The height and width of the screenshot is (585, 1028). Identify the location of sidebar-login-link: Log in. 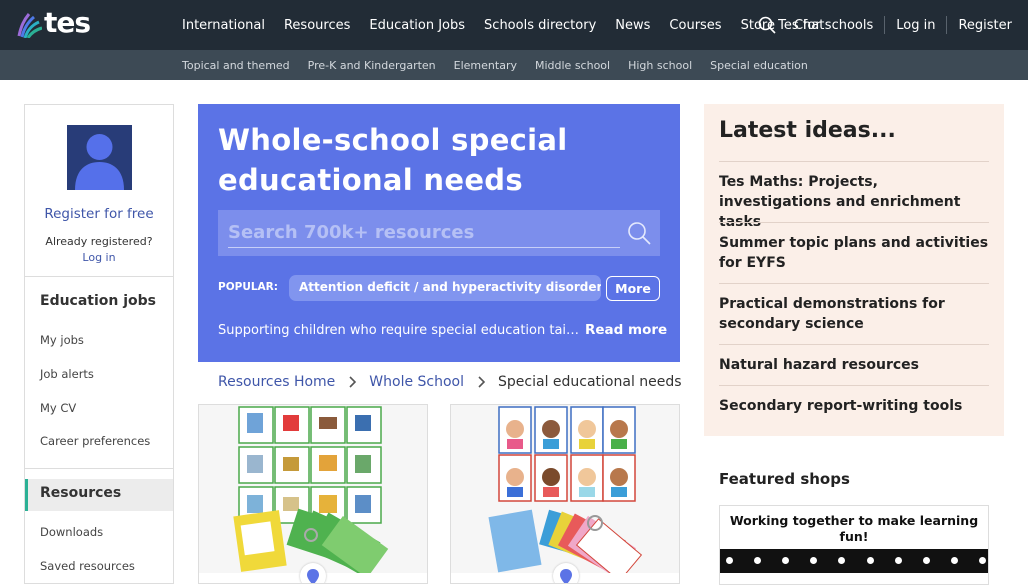
(99, 257).